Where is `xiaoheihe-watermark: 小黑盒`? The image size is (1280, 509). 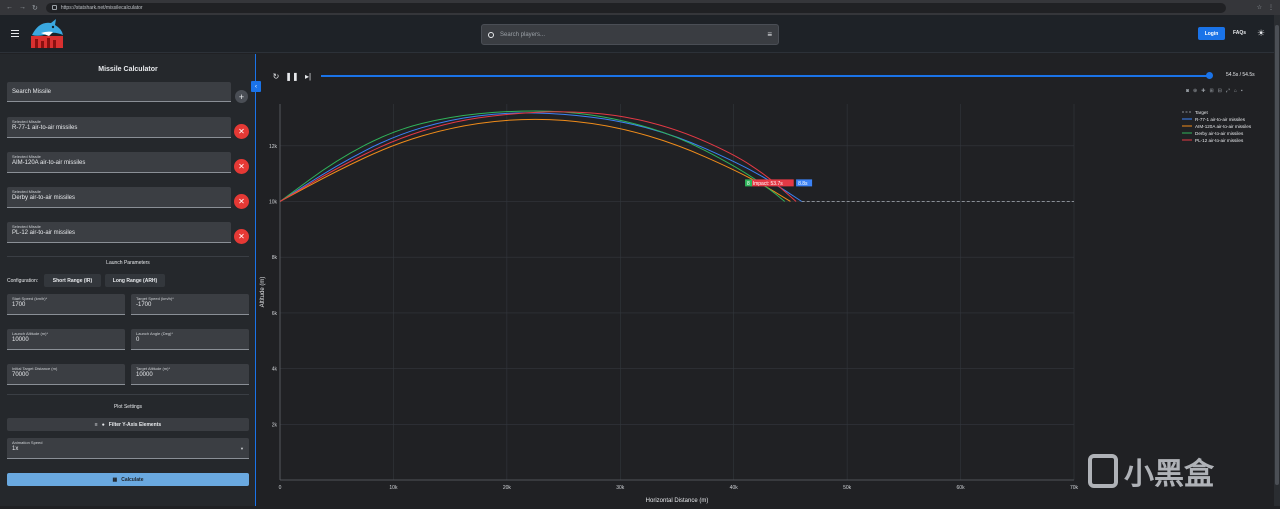
xiaoheihe-watermark: 小黑盒 is located at coordinates (1151, 471).